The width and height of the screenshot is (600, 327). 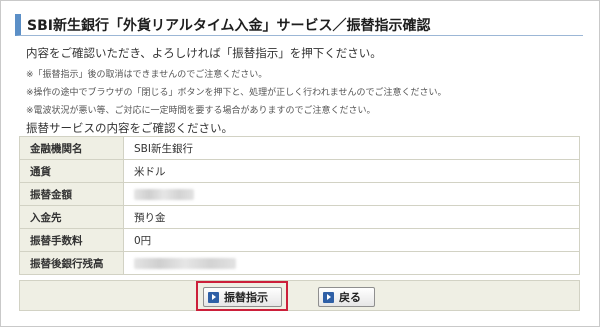 What do you see at coordinates (351, 263) in the screenshot?
I see `balance-after-value` at bounding box center [351, 263].